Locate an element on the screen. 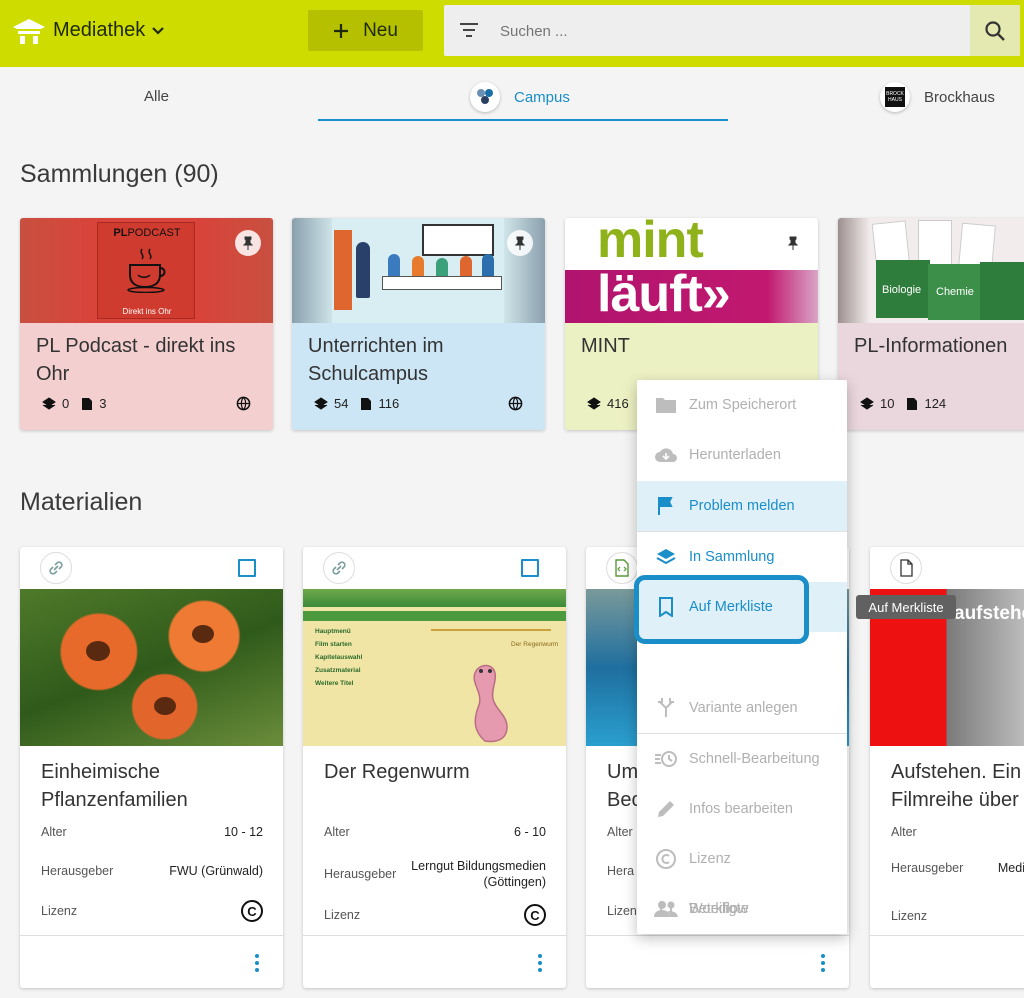  tab-campus-label: Campus is located at coordinates (542, 97).